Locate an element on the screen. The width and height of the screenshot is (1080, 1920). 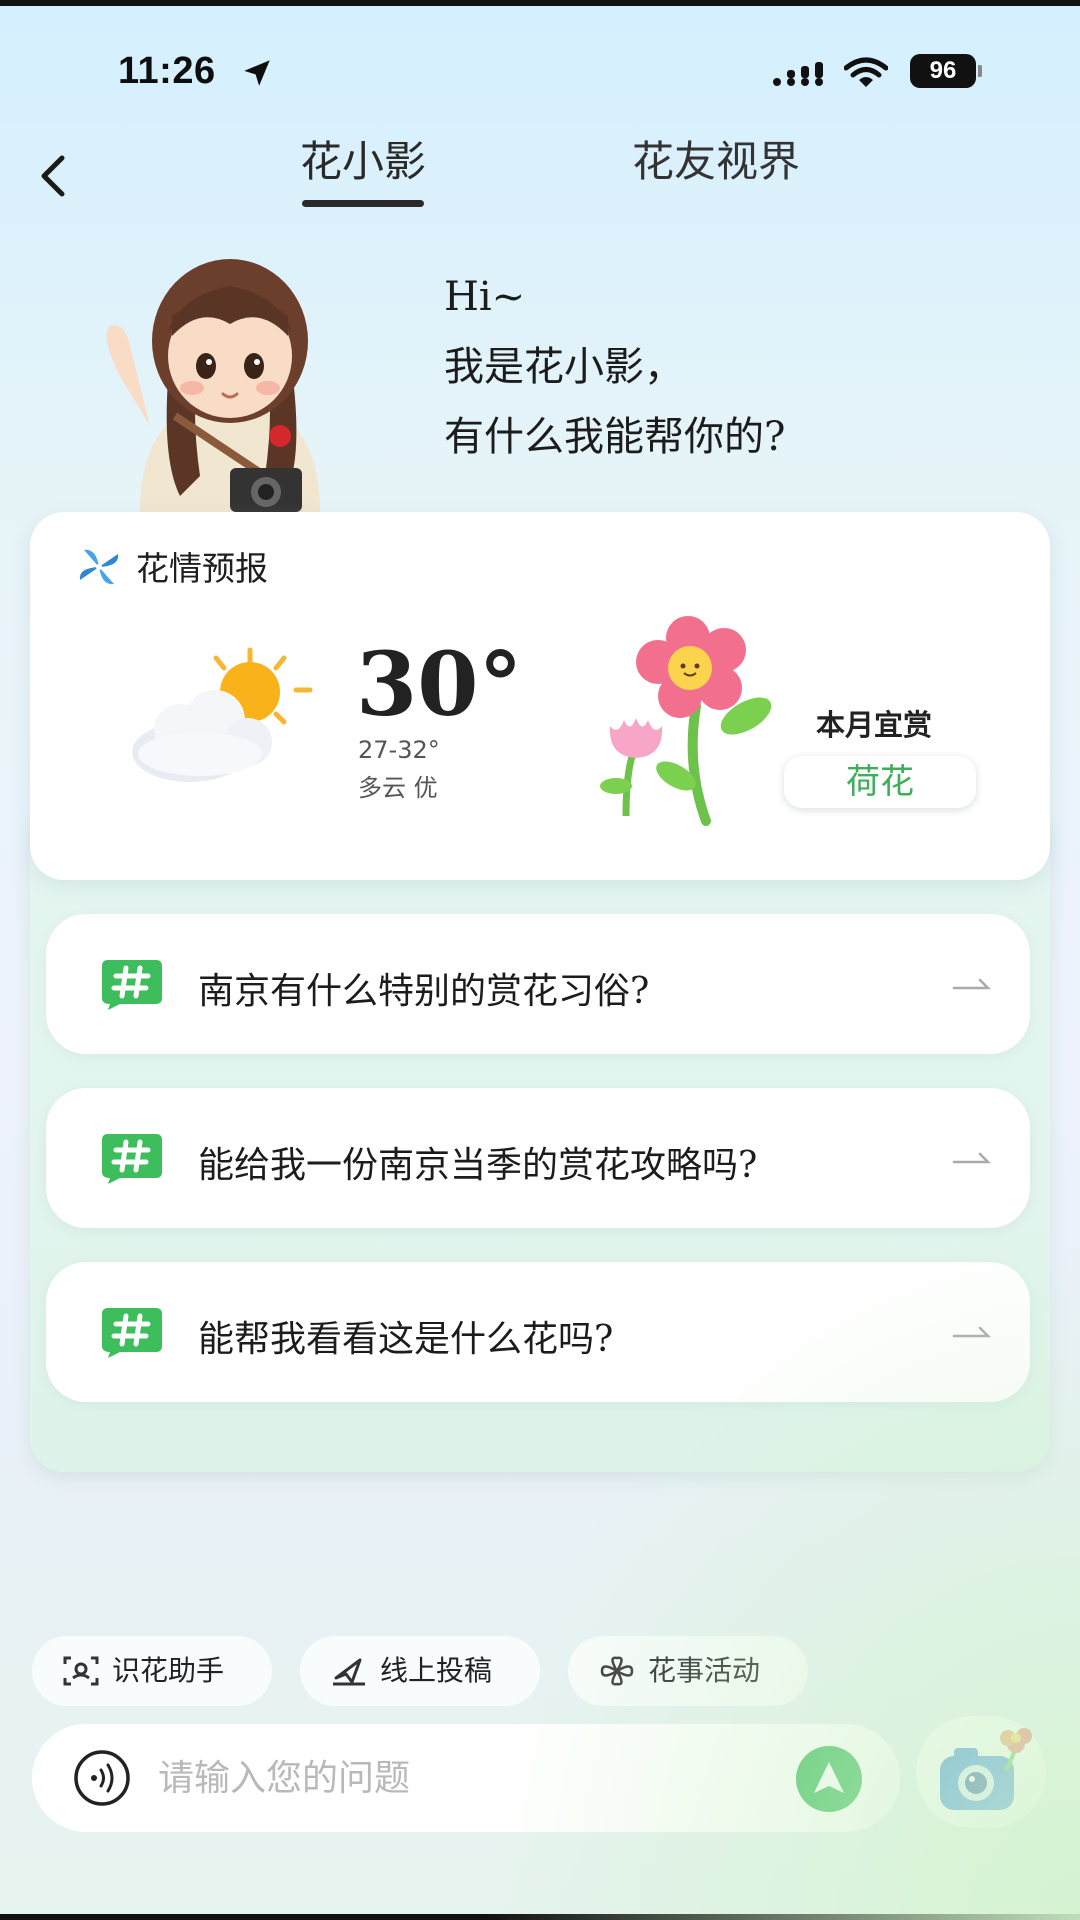
suggested-question: 能给我一份南京当季的赏花攻略吗? is located at coordinates (538, 1158).